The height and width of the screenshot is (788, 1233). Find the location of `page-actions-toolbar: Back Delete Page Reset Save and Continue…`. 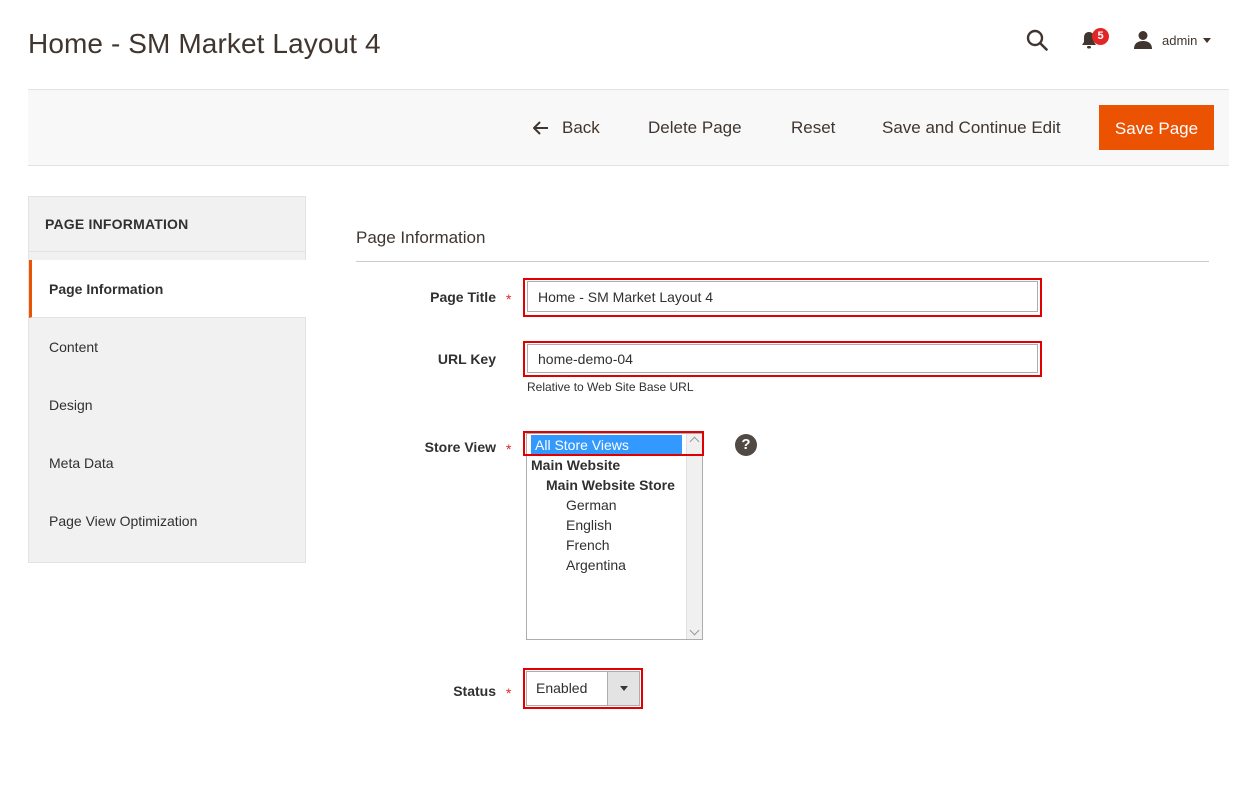

page-actions-toolbar: Back Delete Page Reset Save and Continue… is located at coordinates (628, 127).